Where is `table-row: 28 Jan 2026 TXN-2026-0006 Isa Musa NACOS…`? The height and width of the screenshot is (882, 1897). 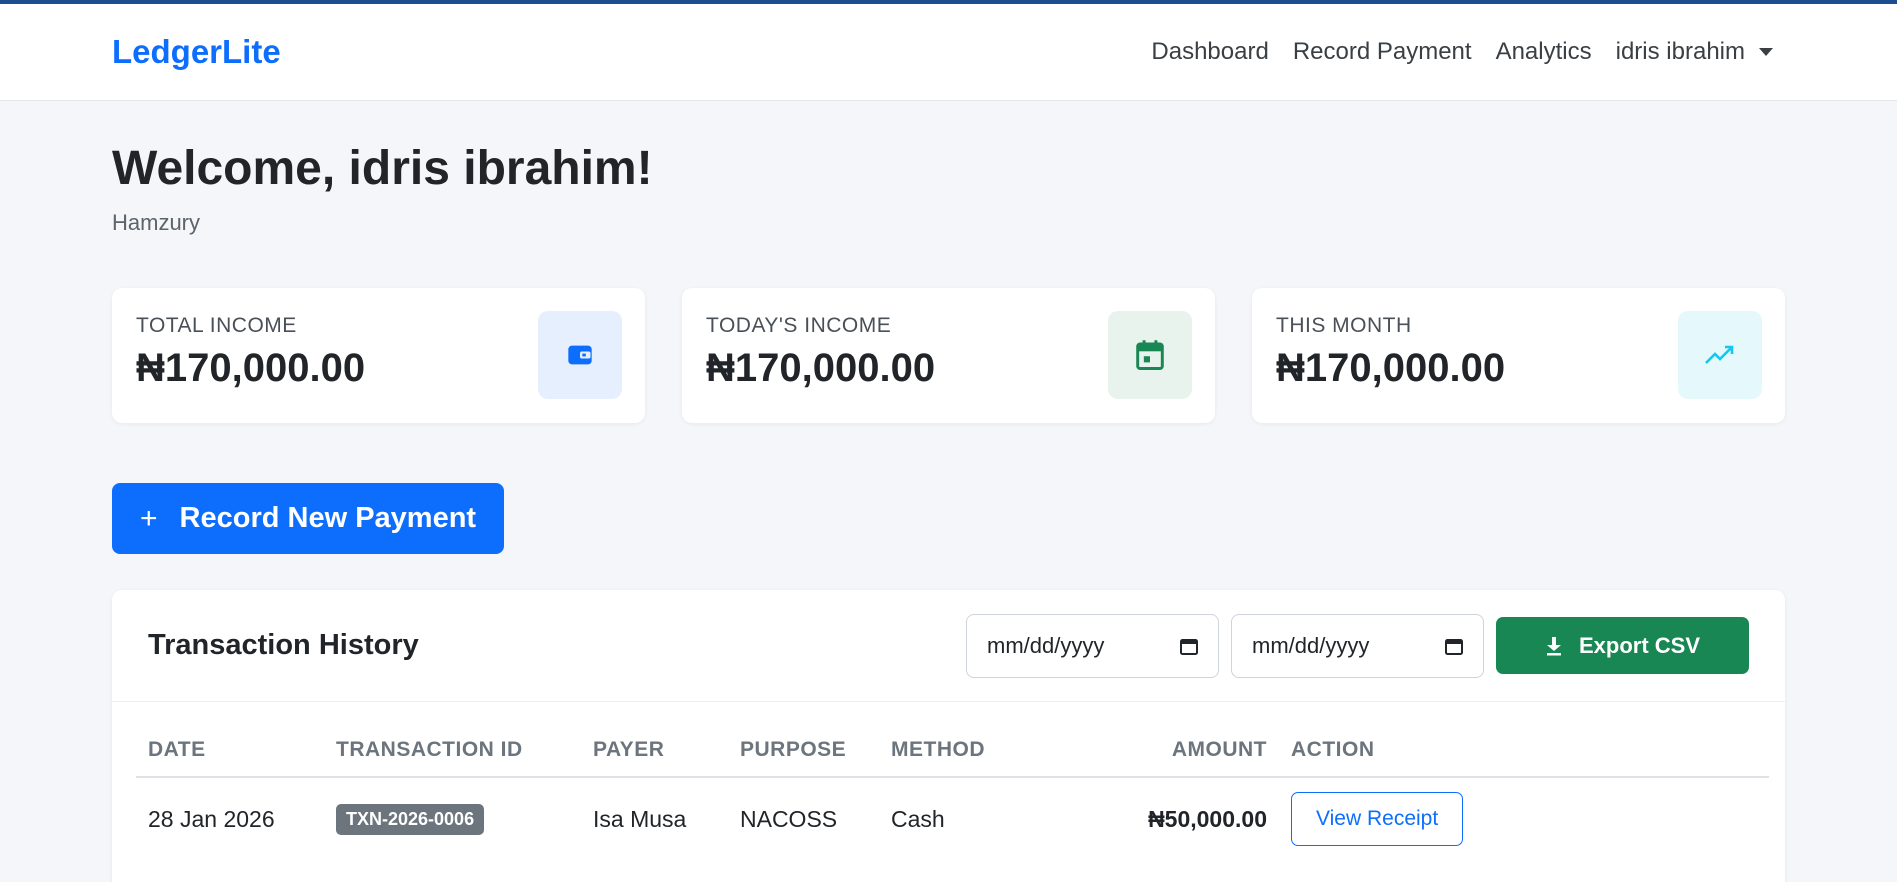
table-row: 28 Jan 2026 TXN-2026-0006 Isa Musa NACOS… is located at coordinates (952, 818).